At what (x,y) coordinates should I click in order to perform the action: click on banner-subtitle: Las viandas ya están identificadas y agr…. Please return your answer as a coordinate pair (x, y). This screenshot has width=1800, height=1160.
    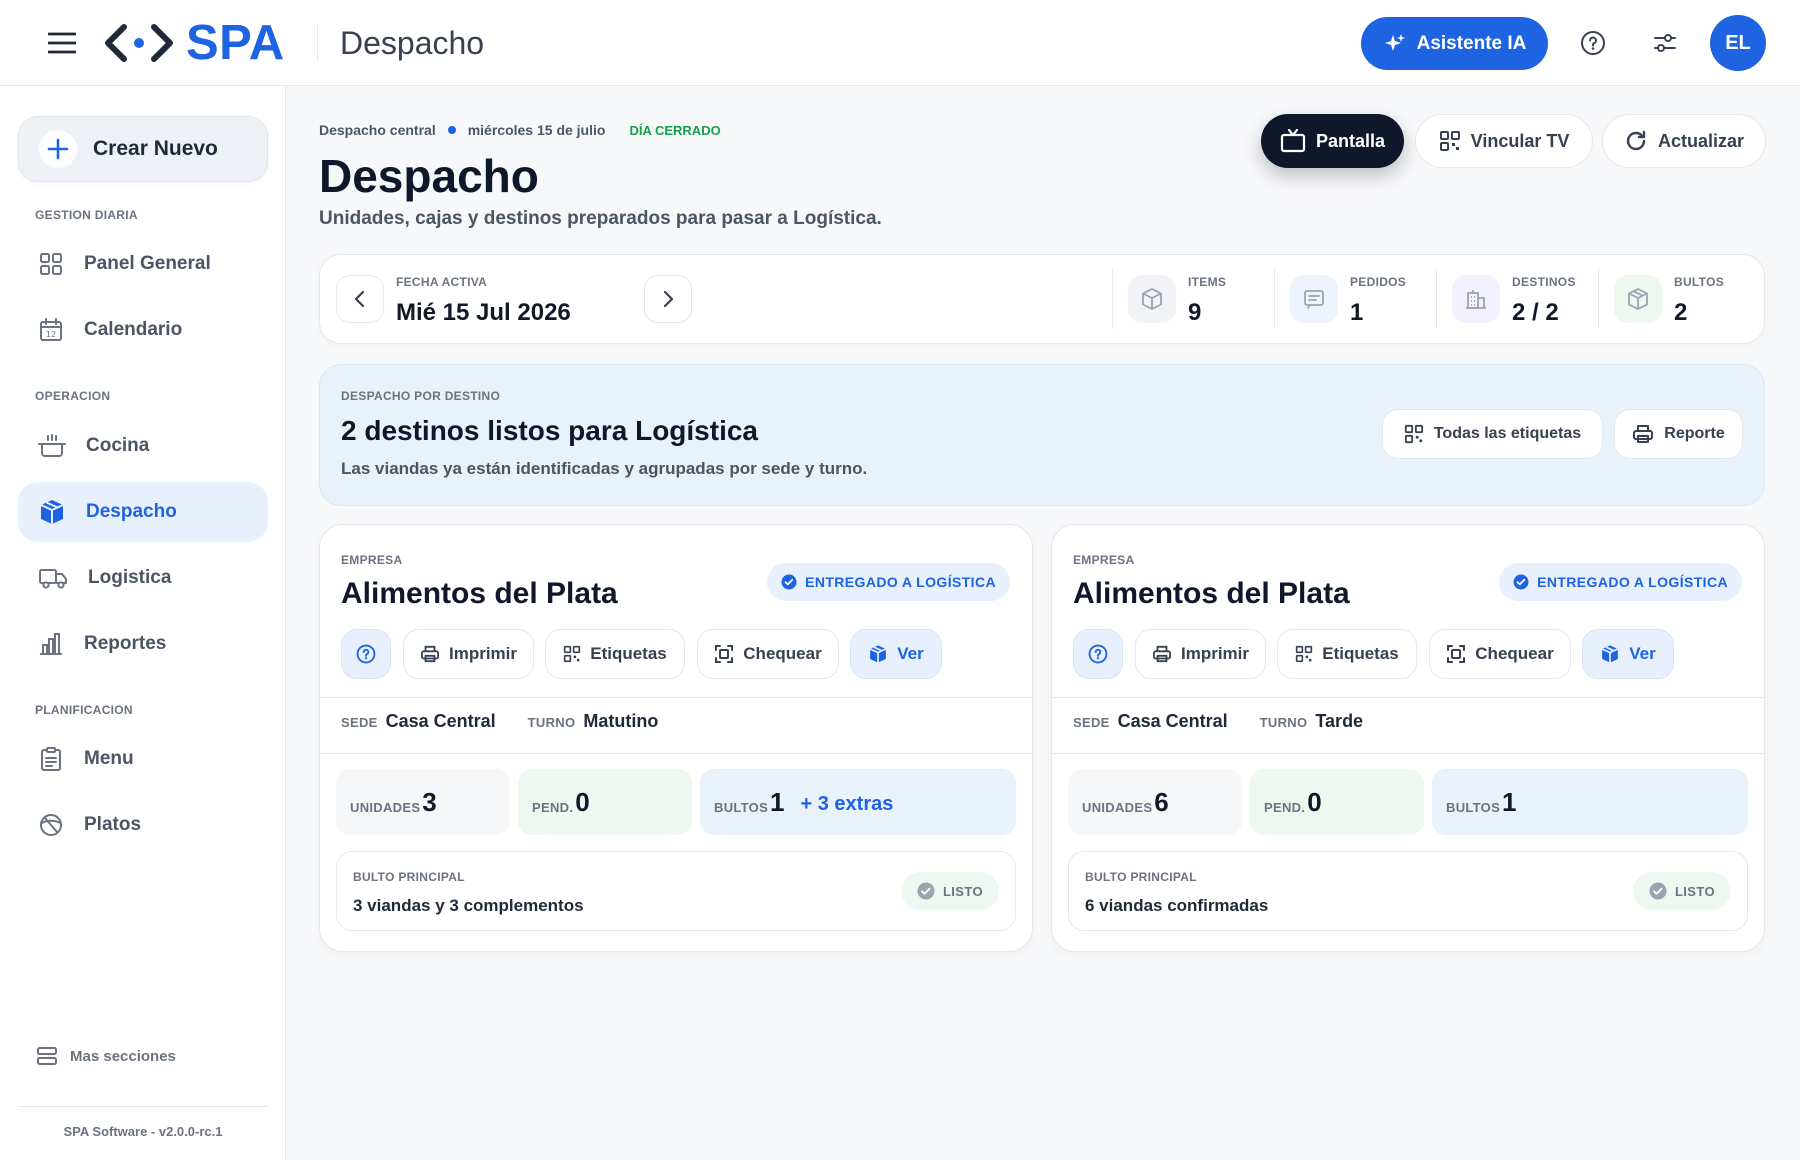
    Looking at the image, I should click on (604, 468).